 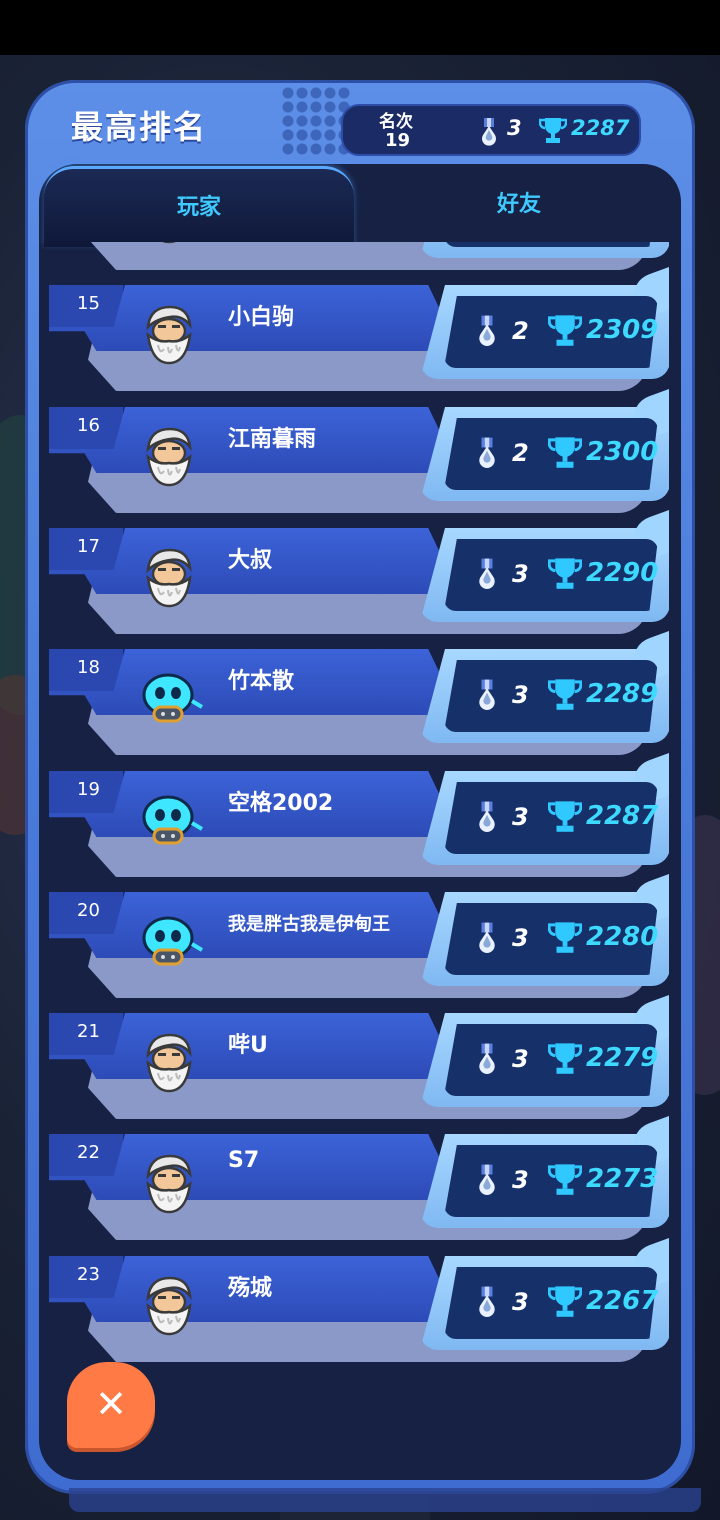 I want to click on tab-friends: 好友, so click(x=519, y=205).